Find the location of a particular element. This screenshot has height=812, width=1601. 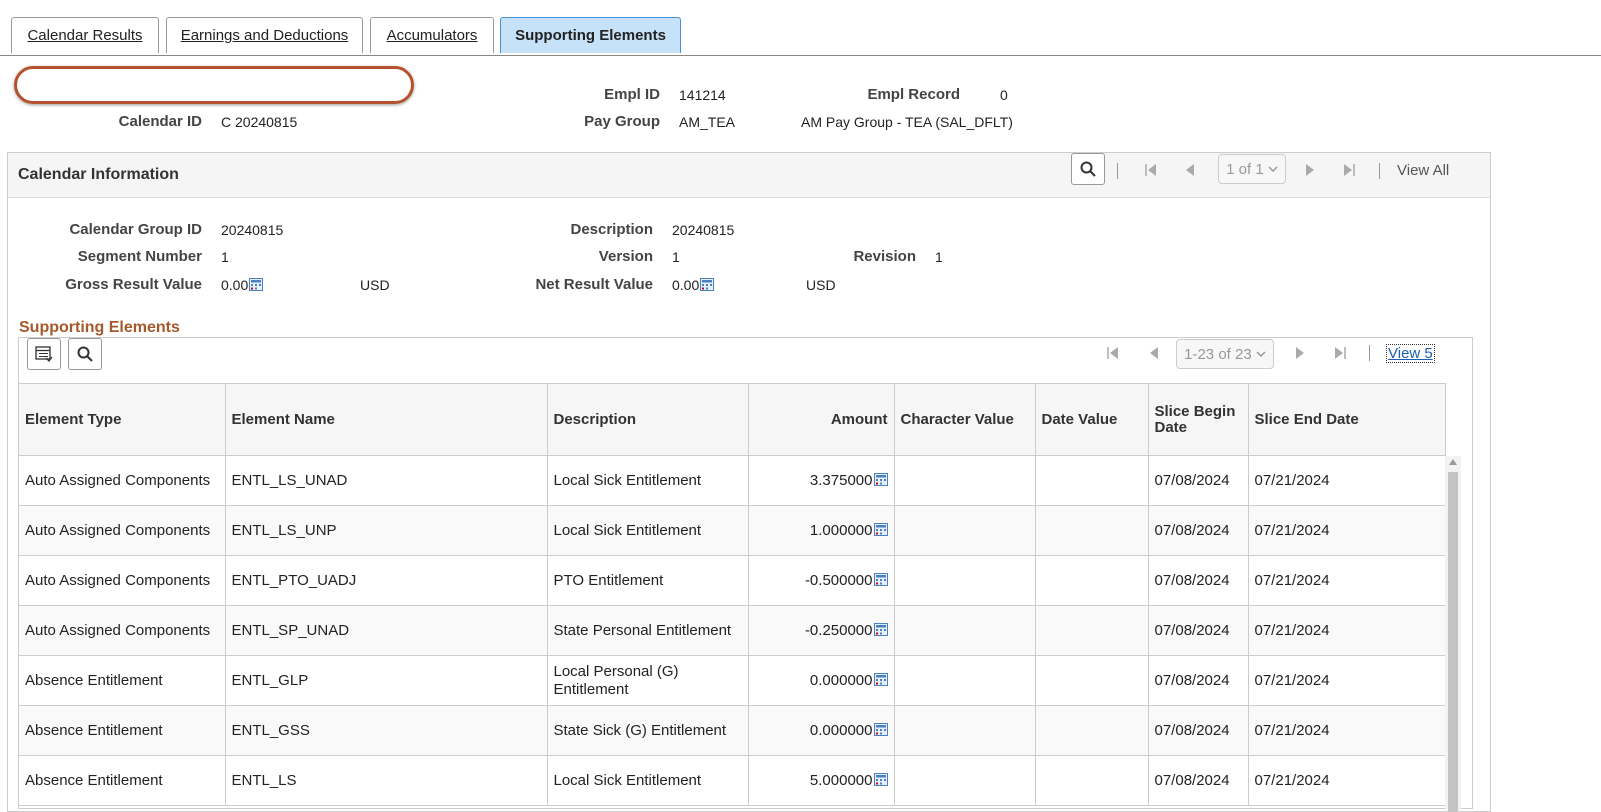

version-value: 1 is located at coordinates (676, 257).